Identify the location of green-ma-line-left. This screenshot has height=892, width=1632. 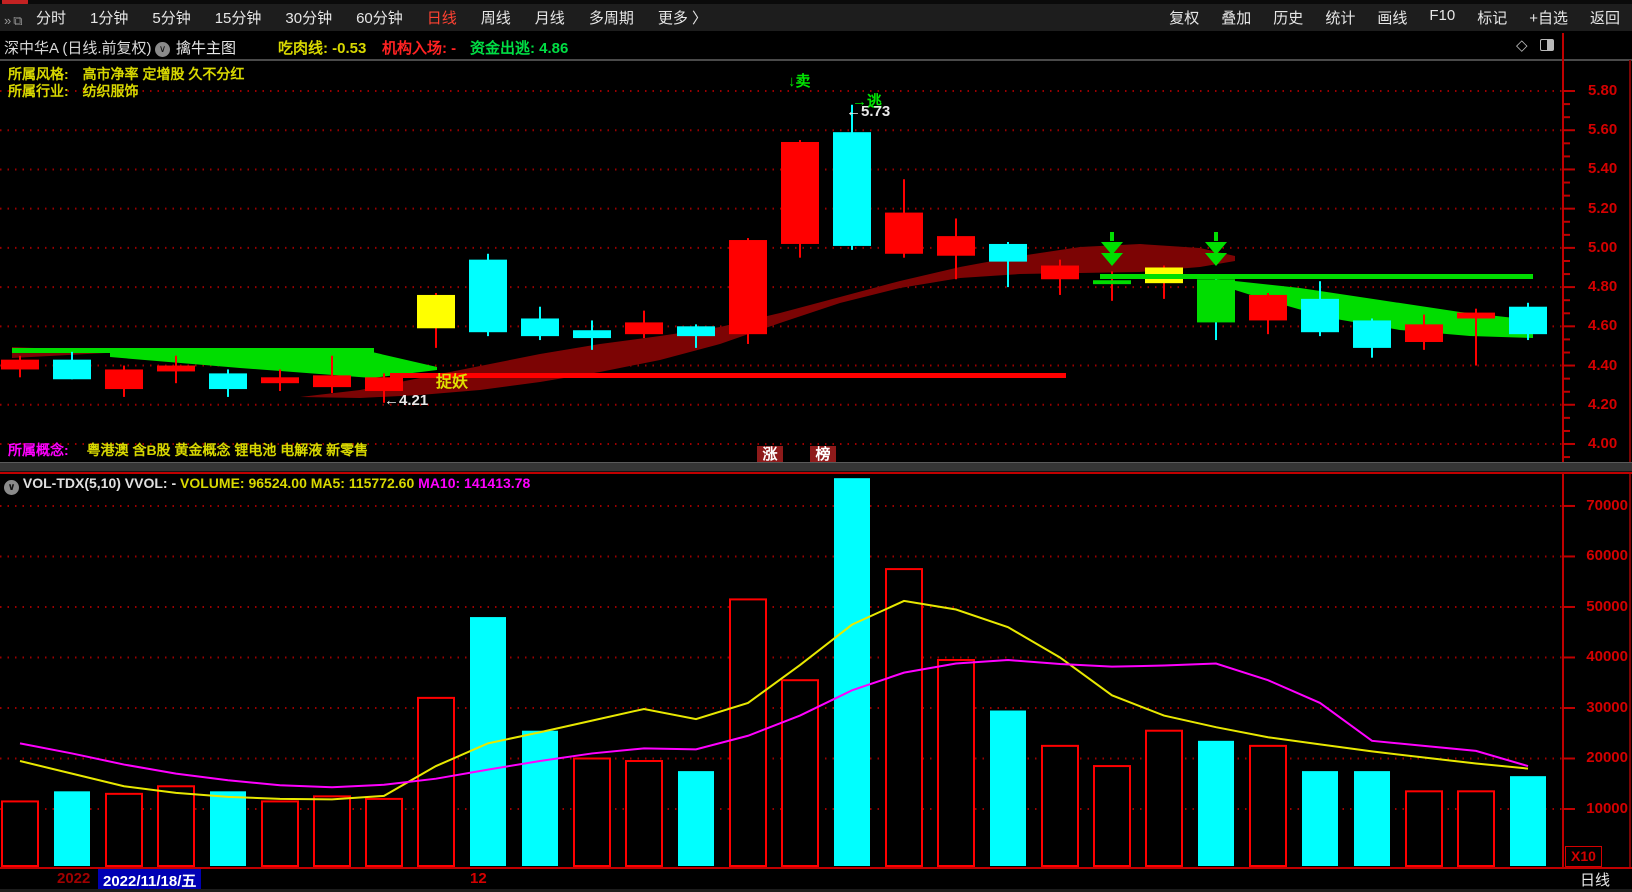
(193, 350).